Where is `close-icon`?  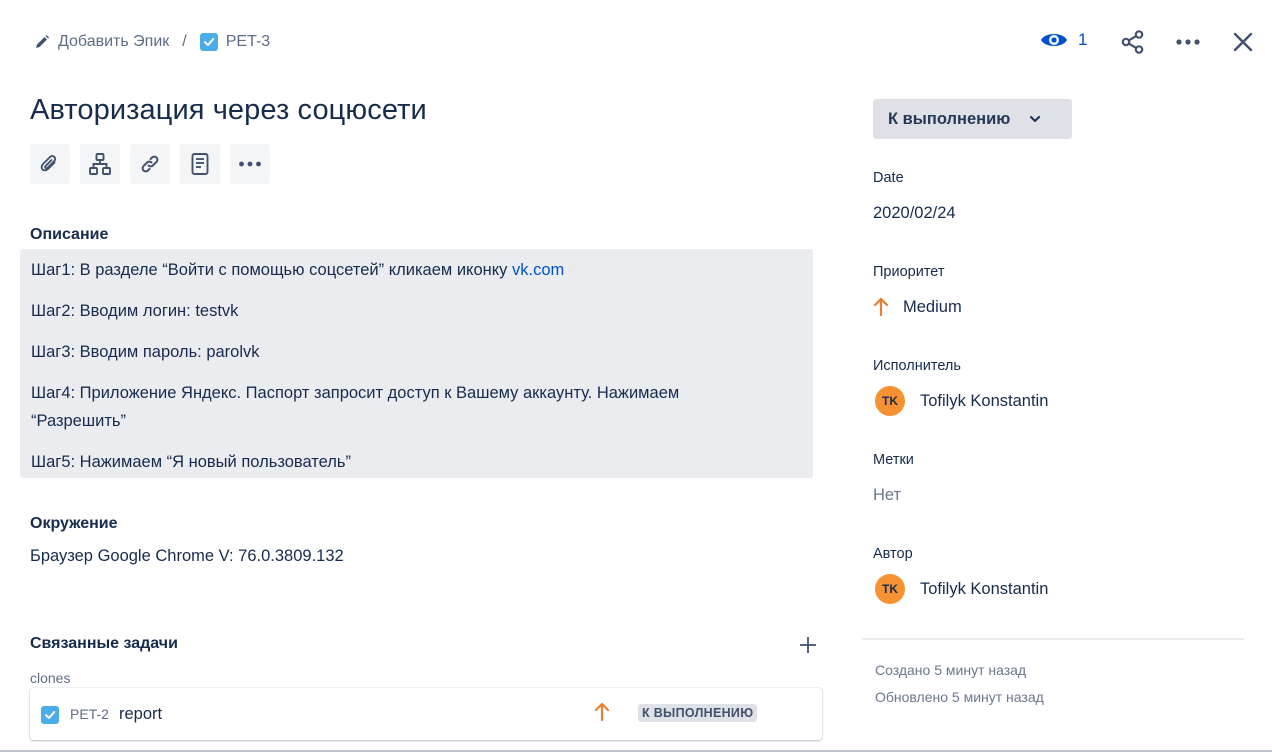 close-icon is located at coordinates (1243, 42).